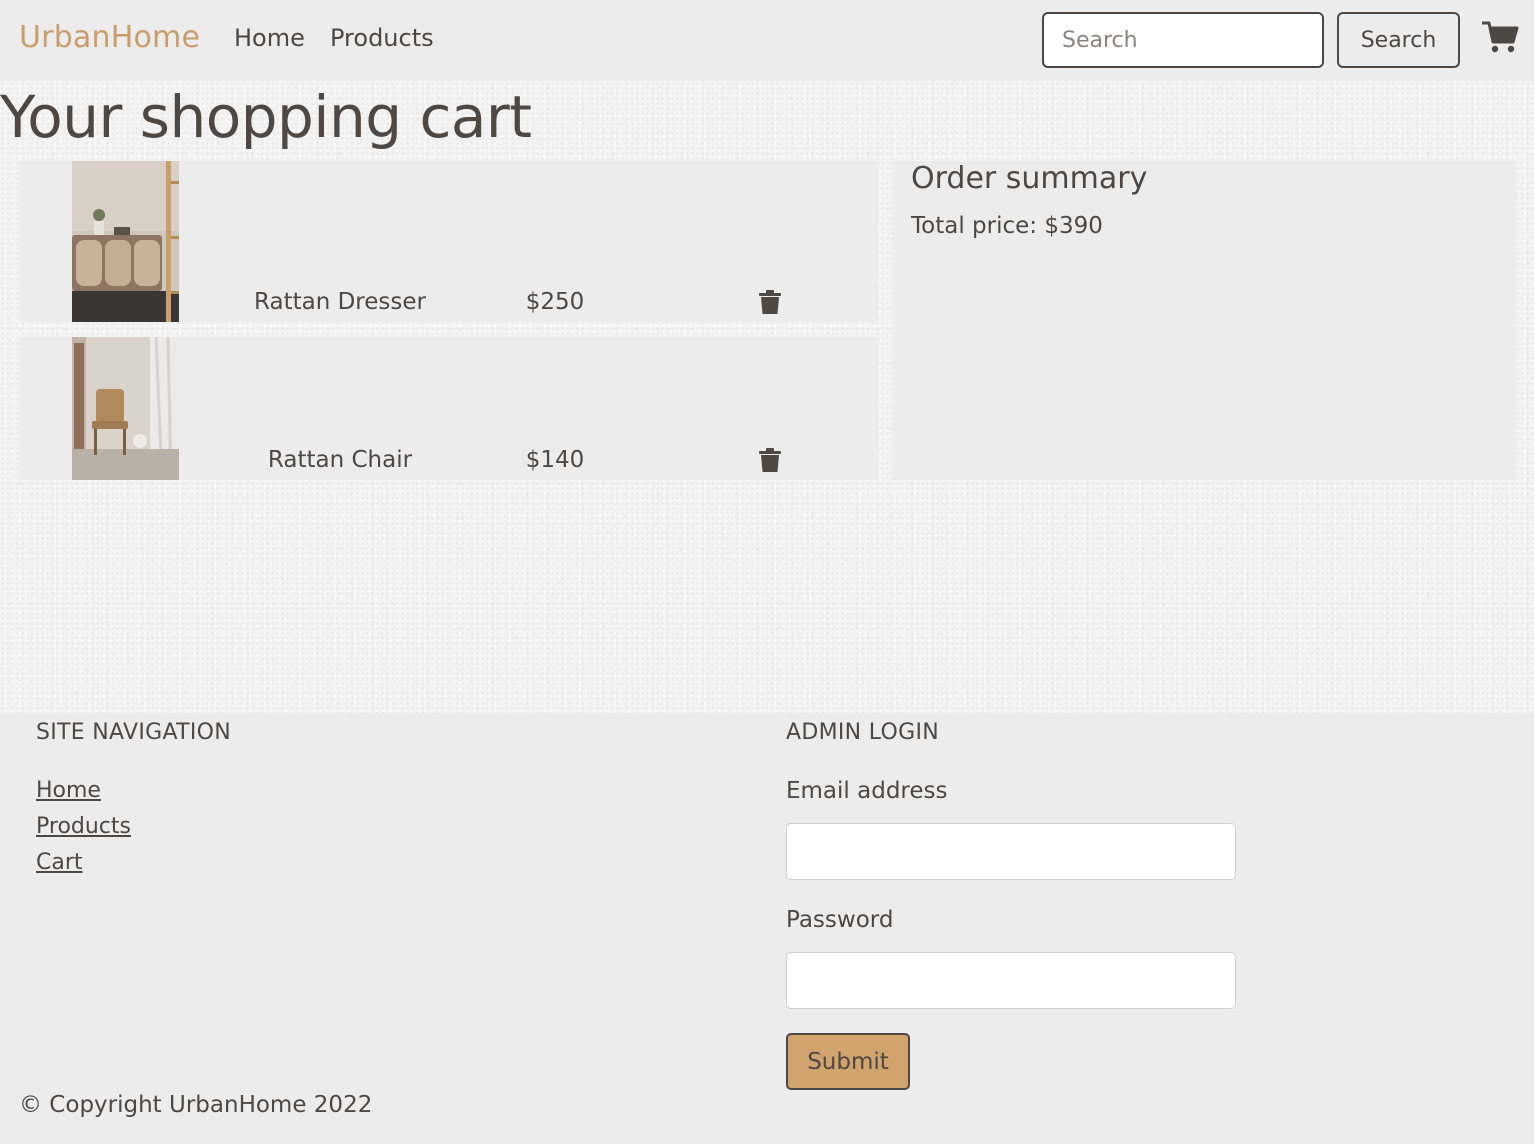  What do you see at coordinates (1183, 40) in the screenshot?
I see `search-input` at bounding box center [1183, 40].